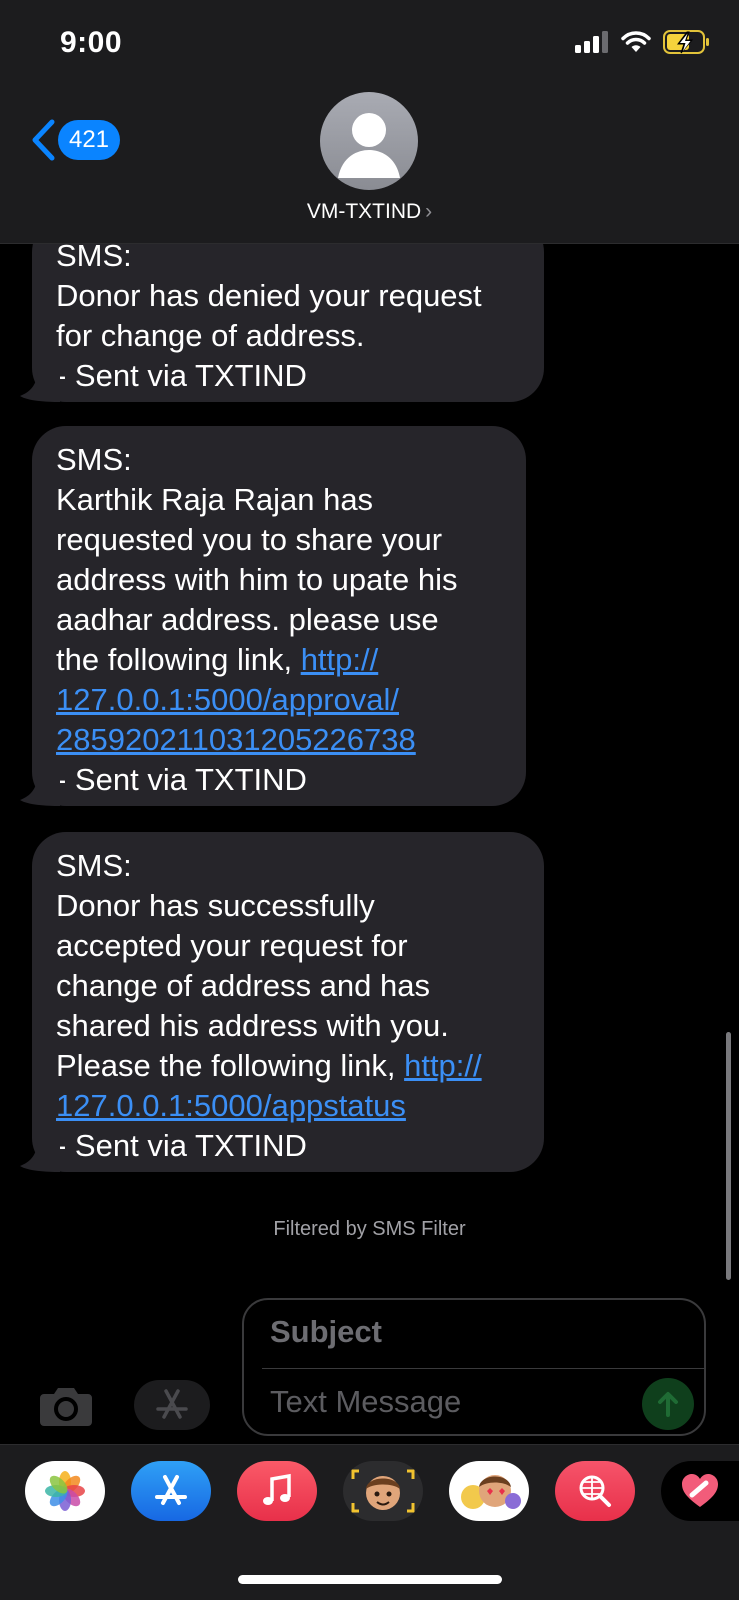 This screenshot has height=1600, width=739. I want to click on app-store-button, so click(172, 1405).